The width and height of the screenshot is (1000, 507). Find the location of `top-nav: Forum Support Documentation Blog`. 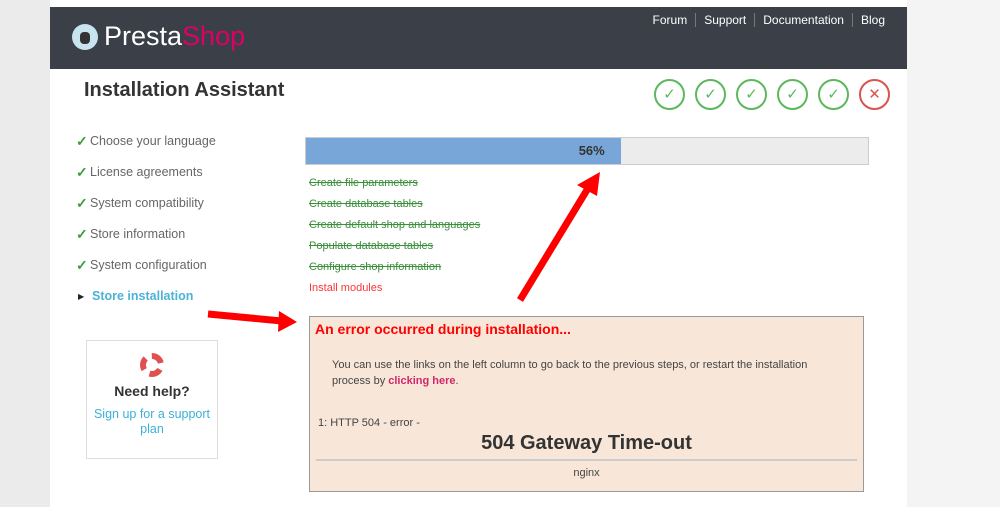

top-nav: Forum Support Documentation Blog is located at coordinates (765, 20).